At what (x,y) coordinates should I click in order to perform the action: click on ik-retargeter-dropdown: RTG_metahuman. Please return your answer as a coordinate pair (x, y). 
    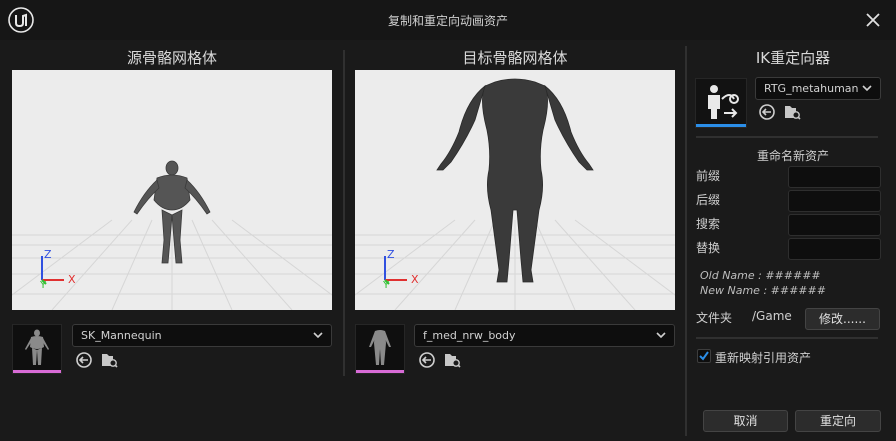
    Looking at the image, I should click on (818, 88).